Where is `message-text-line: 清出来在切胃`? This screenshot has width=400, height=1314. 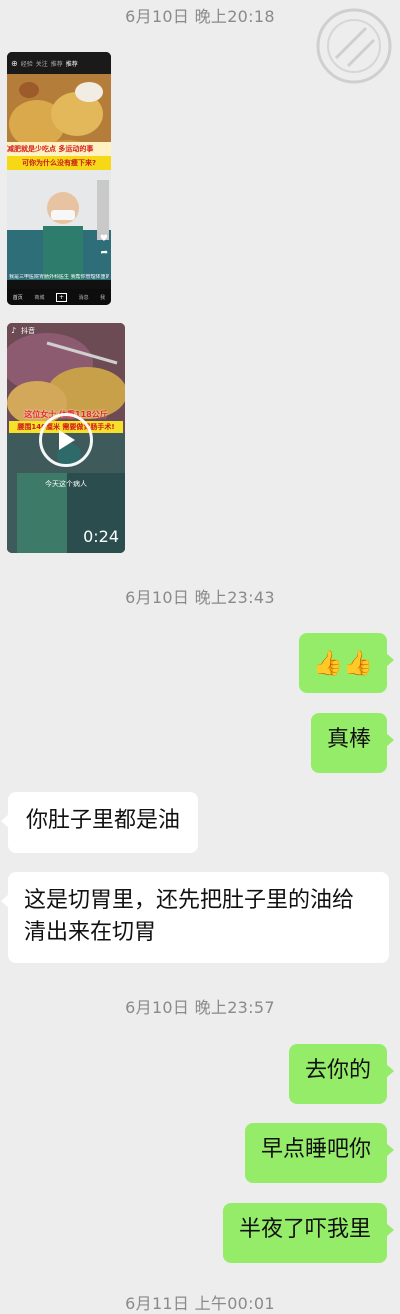 message-text-line: 清出来在切胃 is located at coordinates (90, 932).